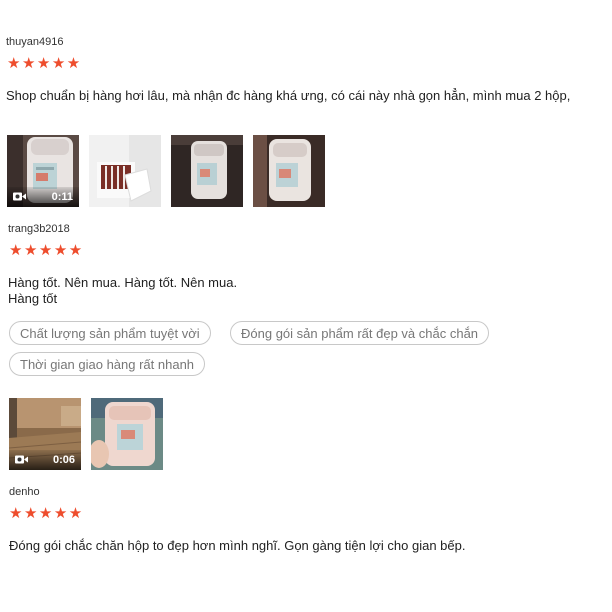 The width and height of the screenshot is (612, 612). I want to click on review-tag: Thời gian giao hàng rất nhanh, so click(107, 364).